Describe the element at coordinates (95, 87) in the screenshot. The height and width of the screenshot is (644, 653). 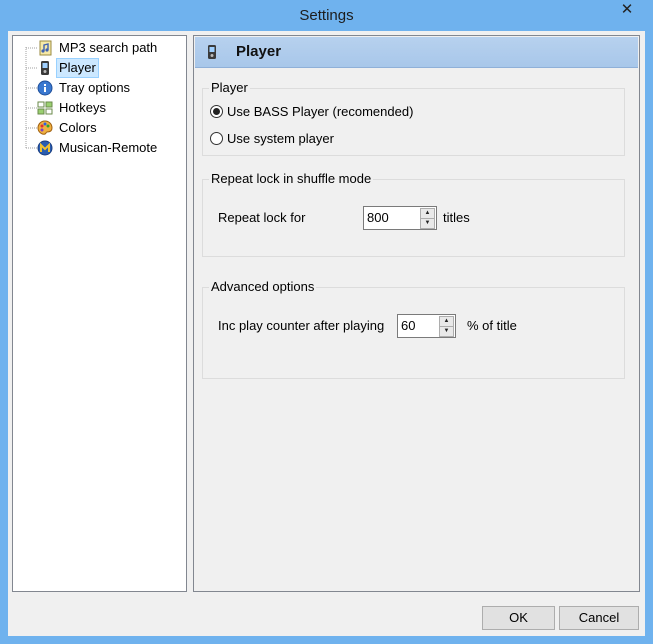
I see `tree-item-label: Tray options` at that location.